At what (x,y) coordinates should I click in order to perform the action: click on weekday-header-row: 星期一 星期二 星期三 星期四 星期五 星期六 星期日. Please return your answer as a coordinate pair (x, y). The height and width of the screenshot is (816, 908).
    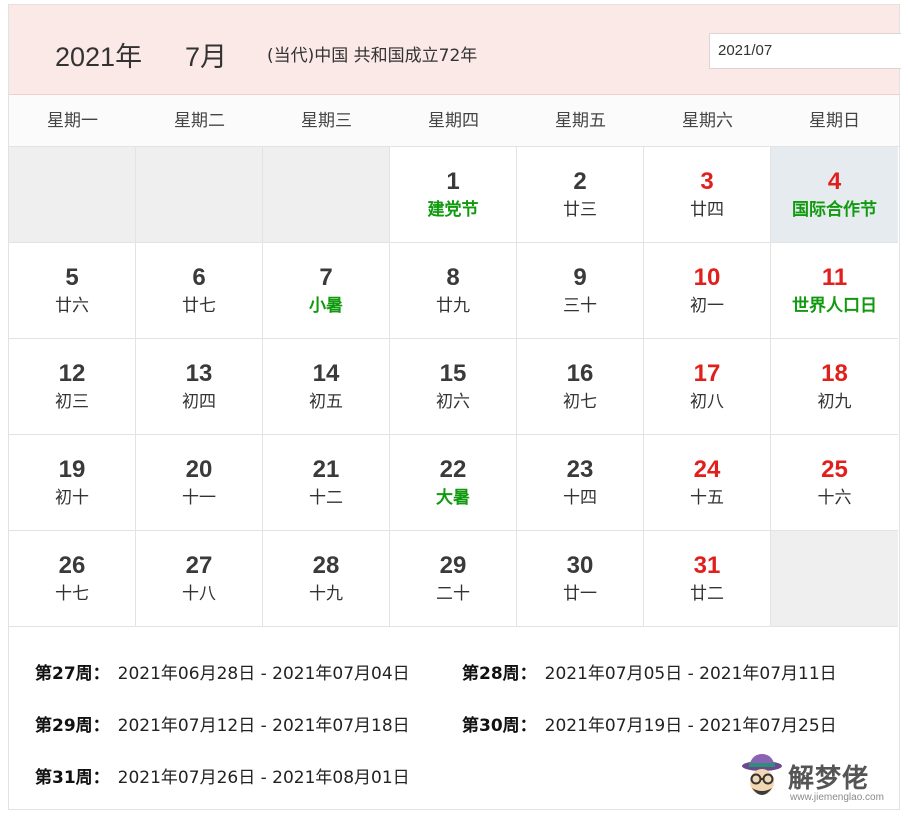
    Looking at the image, I should click on (454, 121).